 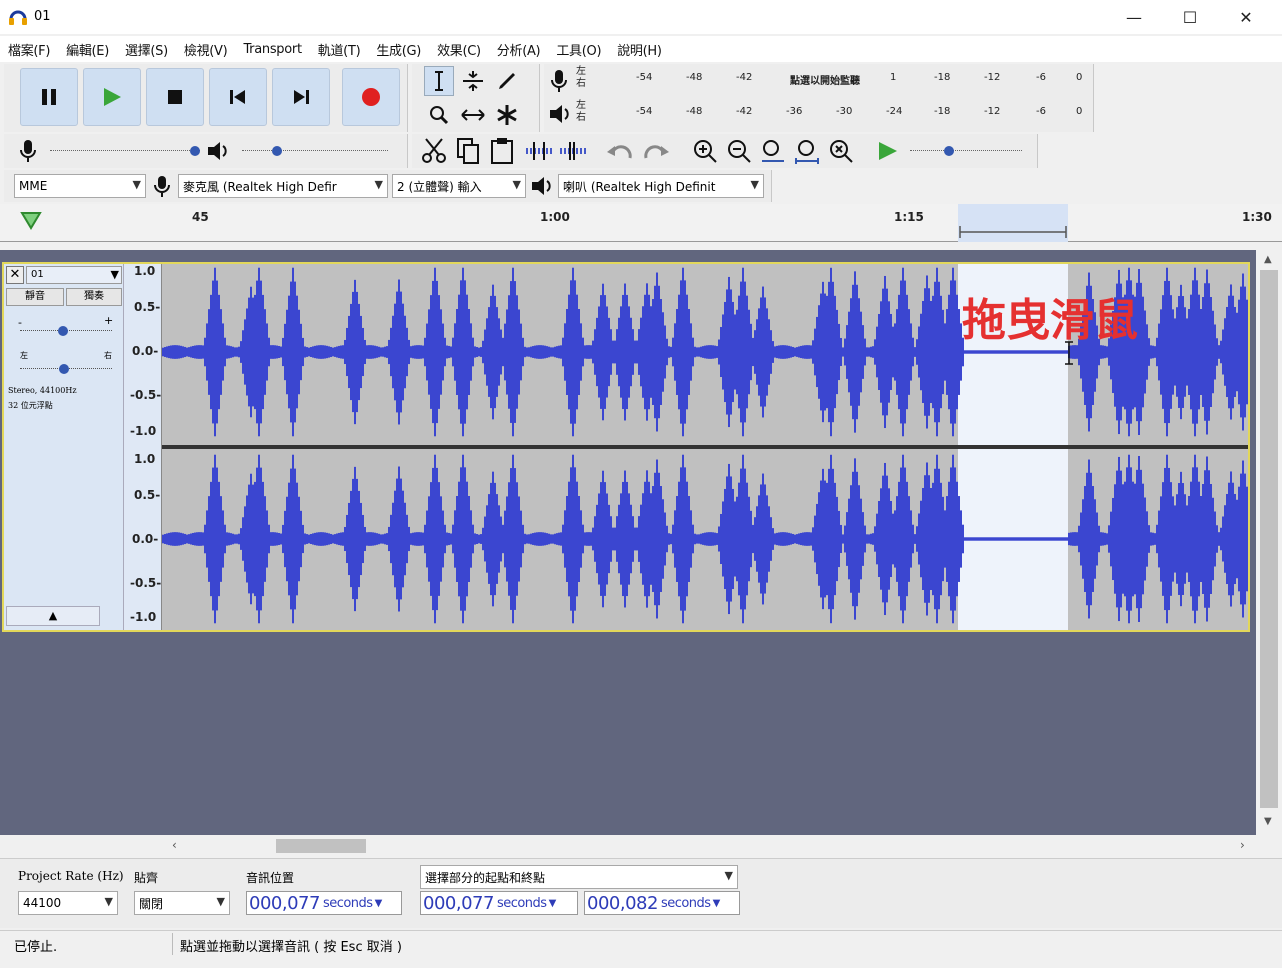 I want to click on menu-tracks: 軌道(T), so click(x=339, y=49).